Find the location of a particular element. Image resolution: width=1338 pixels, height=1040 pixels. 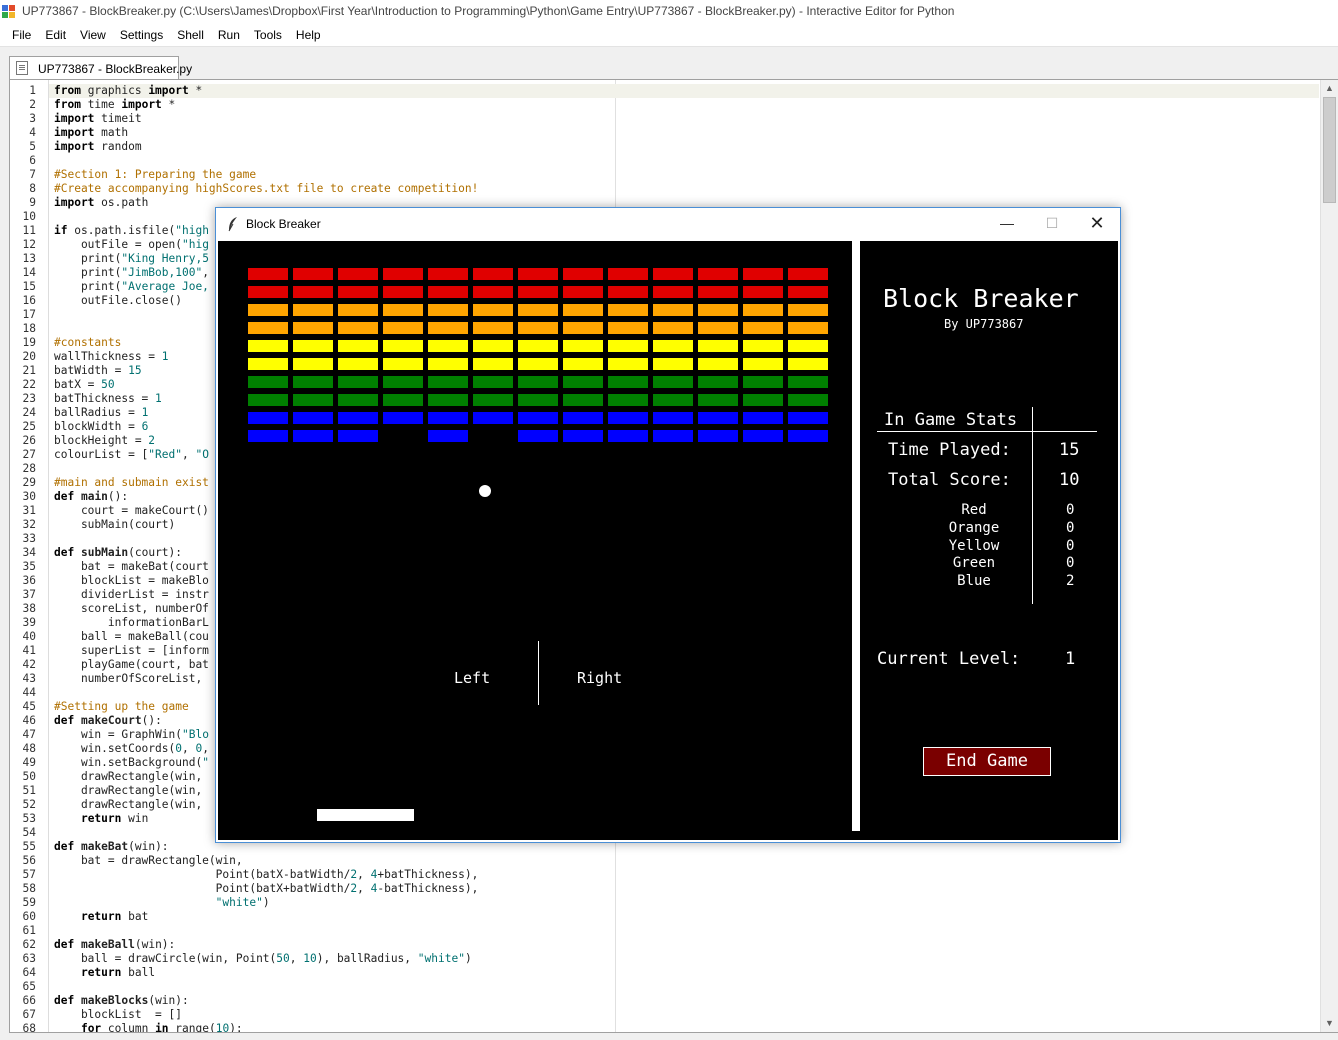

tab-blockbreaker: UP773867 - BlockBreaker.py is located at coordinates (100, 67).